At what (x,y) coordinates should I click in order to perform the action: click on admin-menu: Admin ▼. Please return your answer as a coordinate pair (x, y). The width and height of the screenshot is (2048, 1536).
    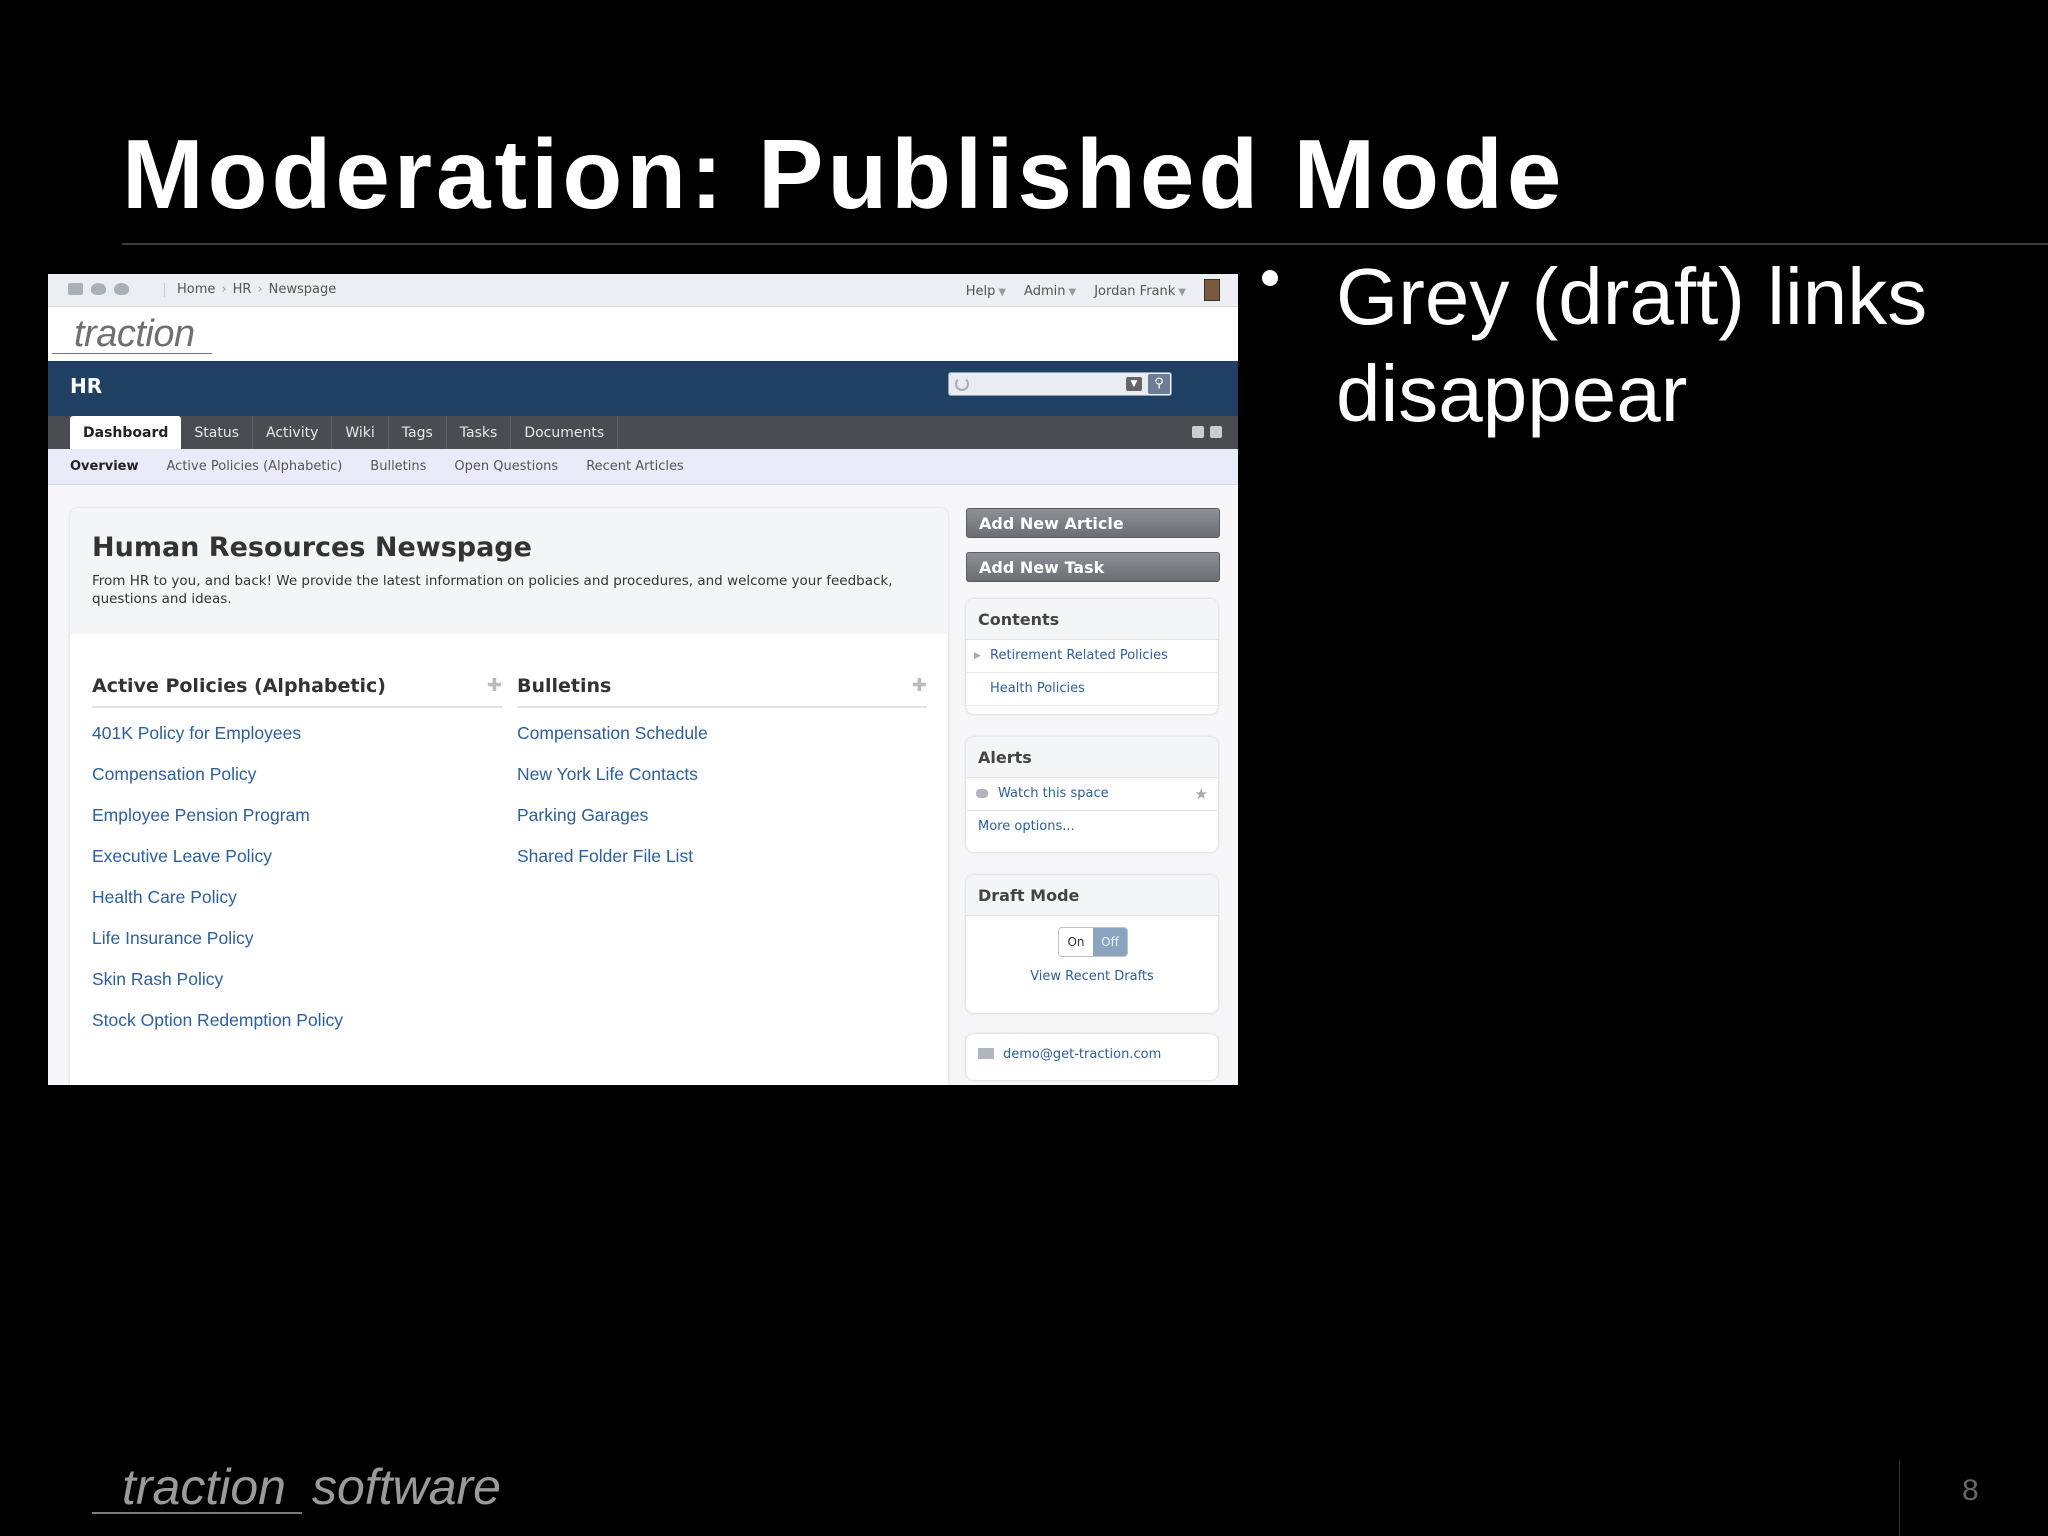
    Looking at the image, I should click on (1050, 291).